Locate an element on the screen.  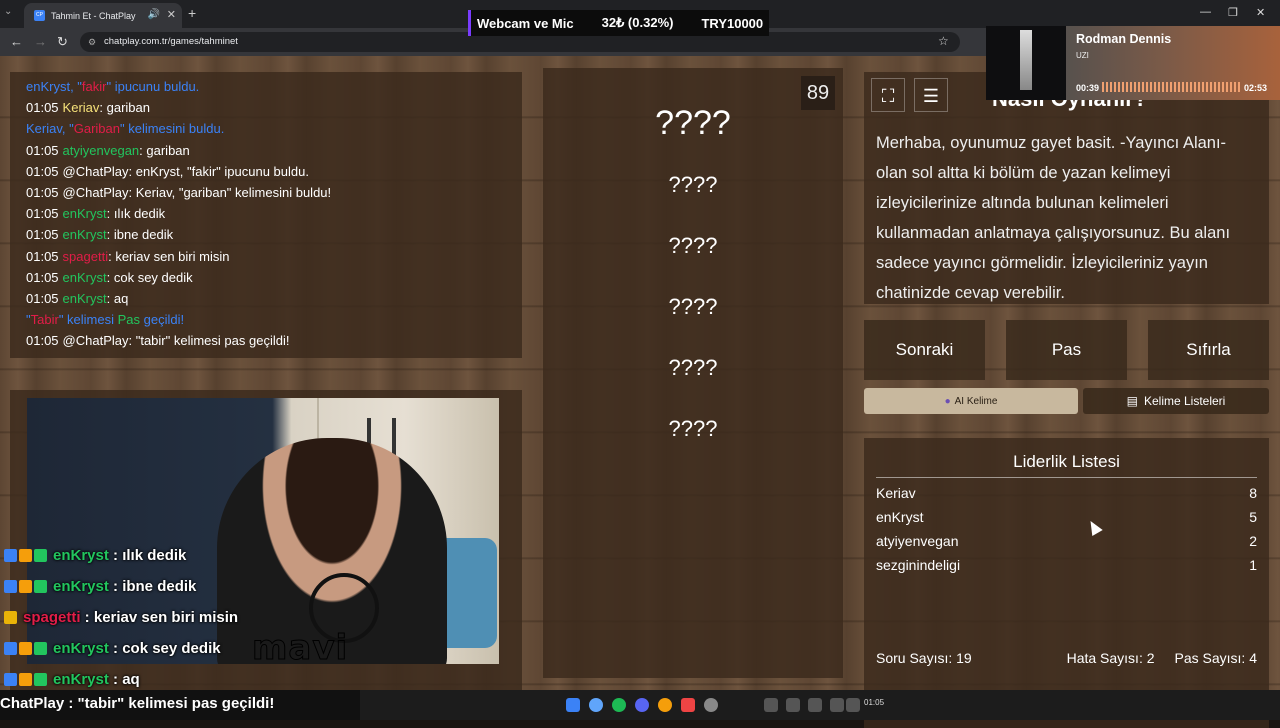
site-info-icon: ⚙ is located at coordinates (92, 42).